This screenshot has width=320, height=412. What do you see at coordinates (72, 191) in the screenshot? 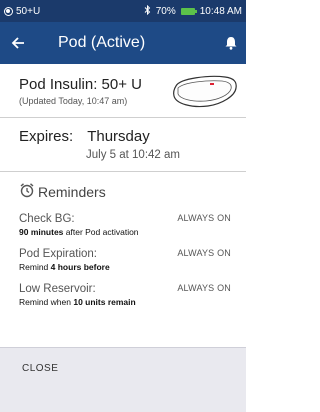
I see `reminders-title: Reminders` at bounding box center [72, 191].